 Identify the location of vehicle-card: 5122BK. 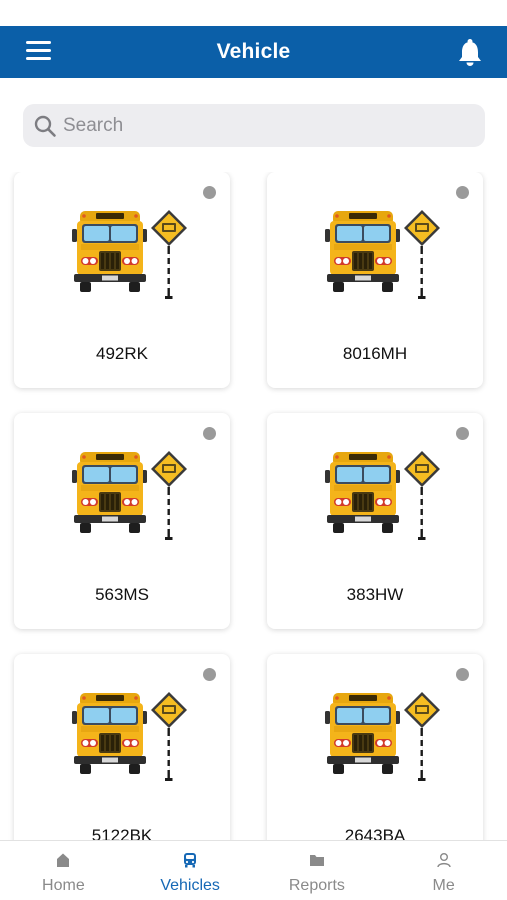
(122, 747).